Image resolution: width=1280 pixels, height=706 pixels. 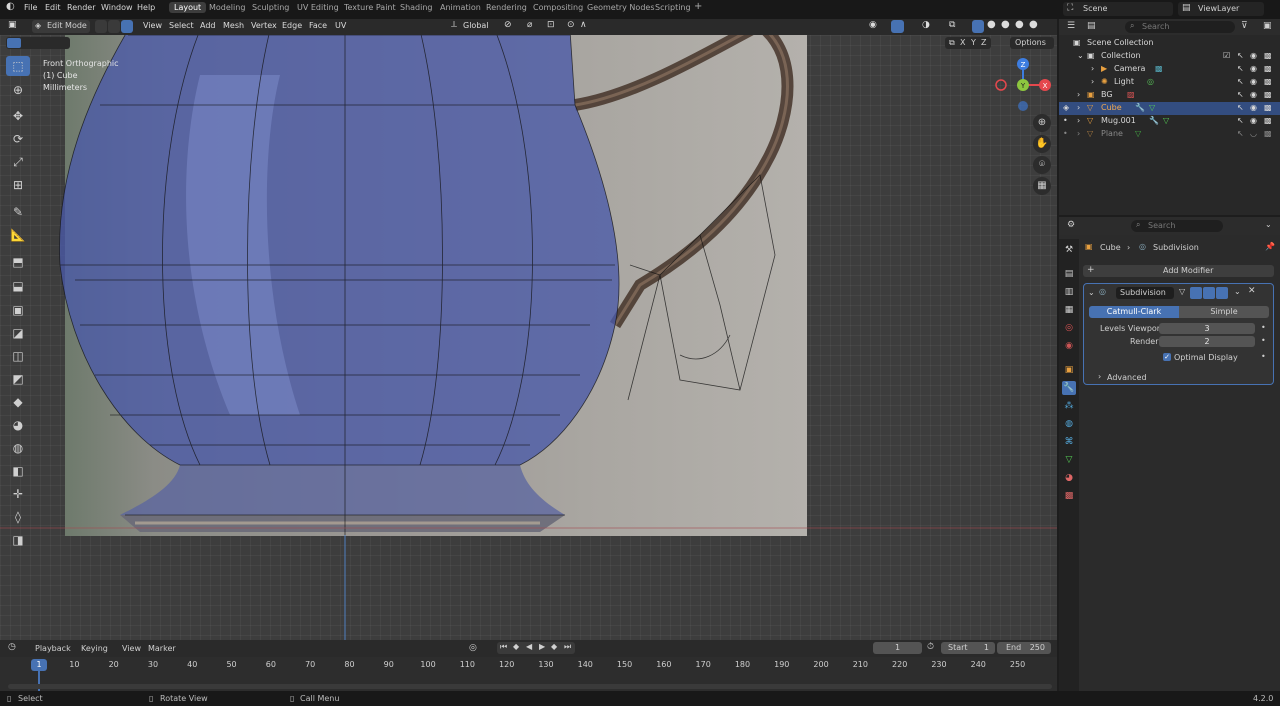 I want to click on tab-texture-paint: Texture Paint, so click(x=370, y=7).